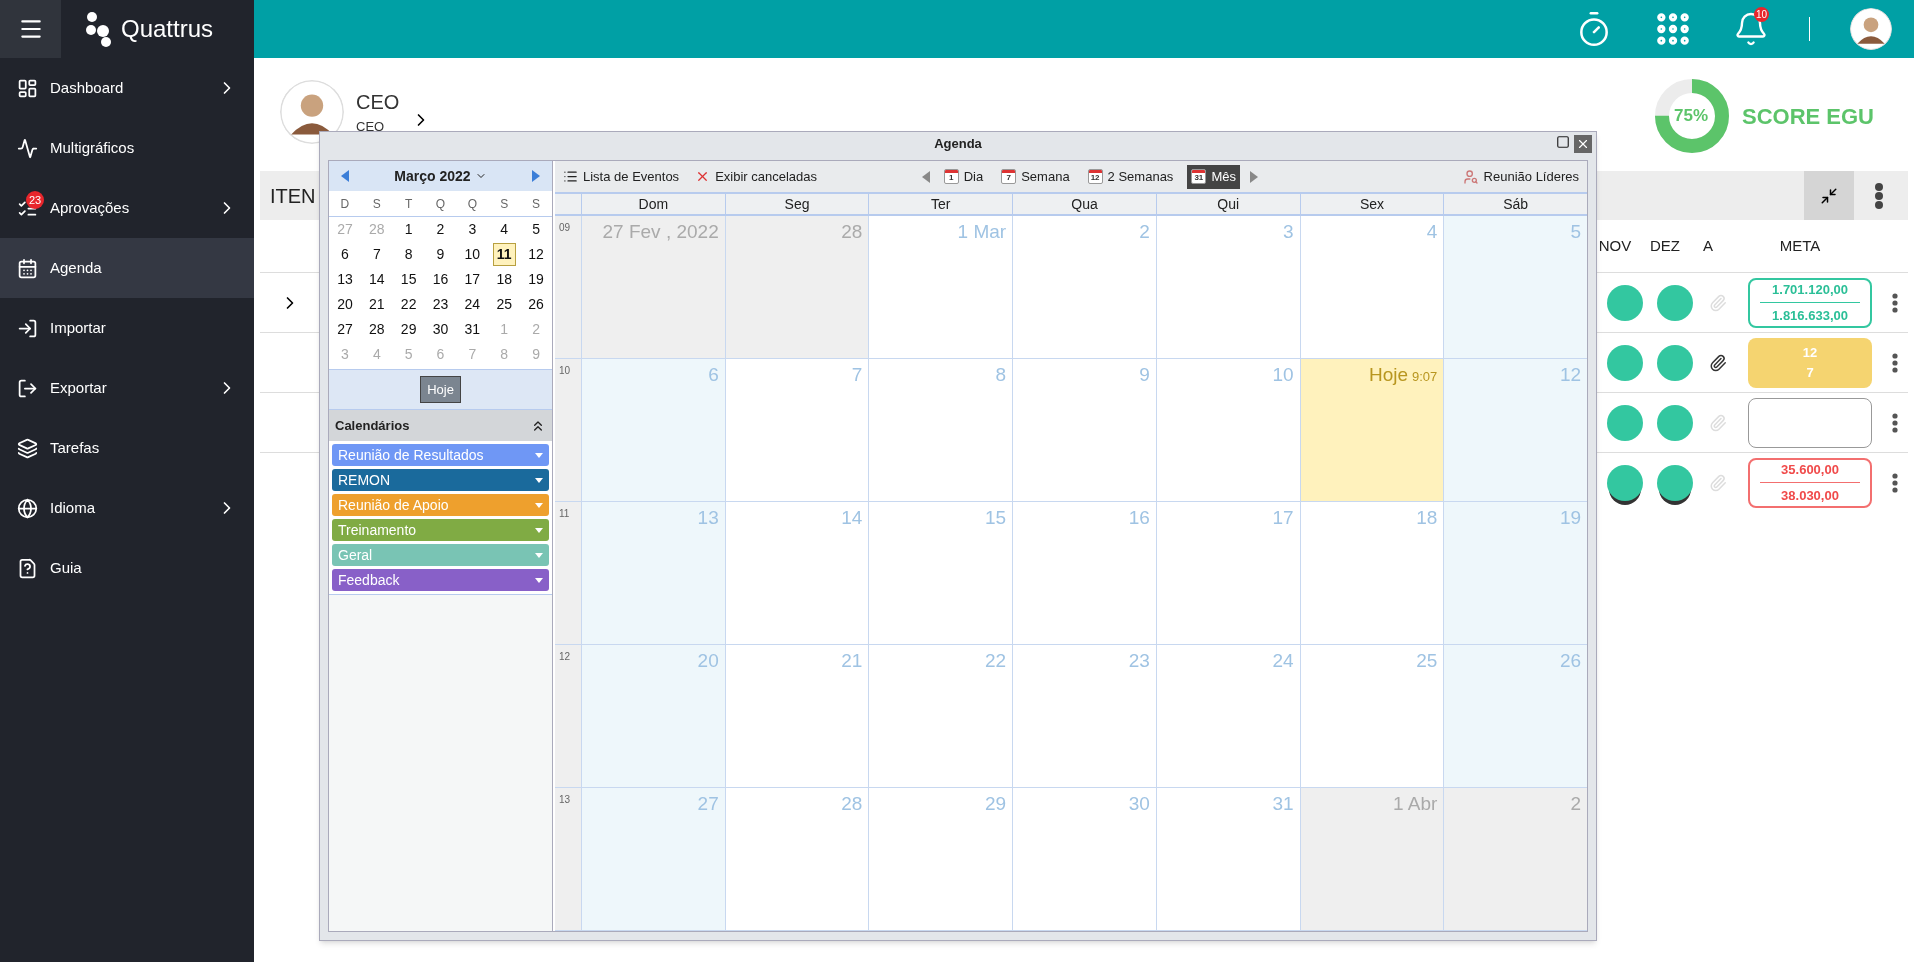  Describe the element at coordinates (1810, 482) in the screenshot. I see `meta-value-box: 35.600,00 38.030,00` at that location.